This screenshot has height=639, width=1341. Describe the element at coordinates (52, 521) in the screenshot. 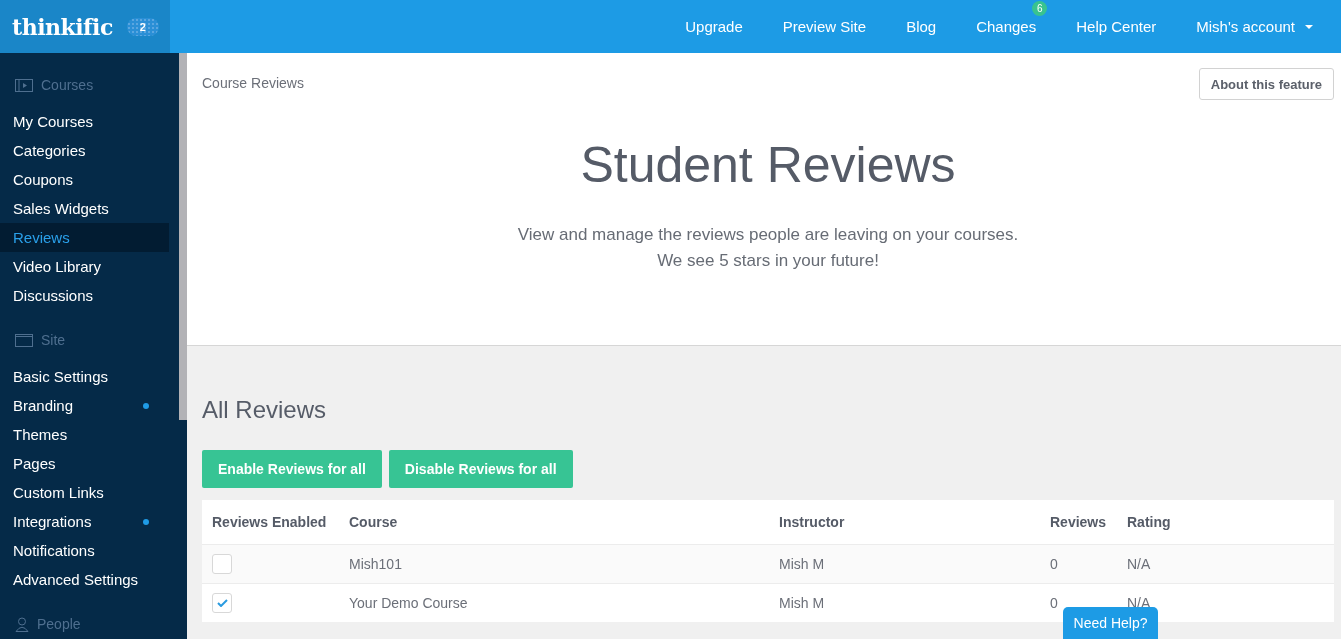

I see `item-label: Integrations` at that location.